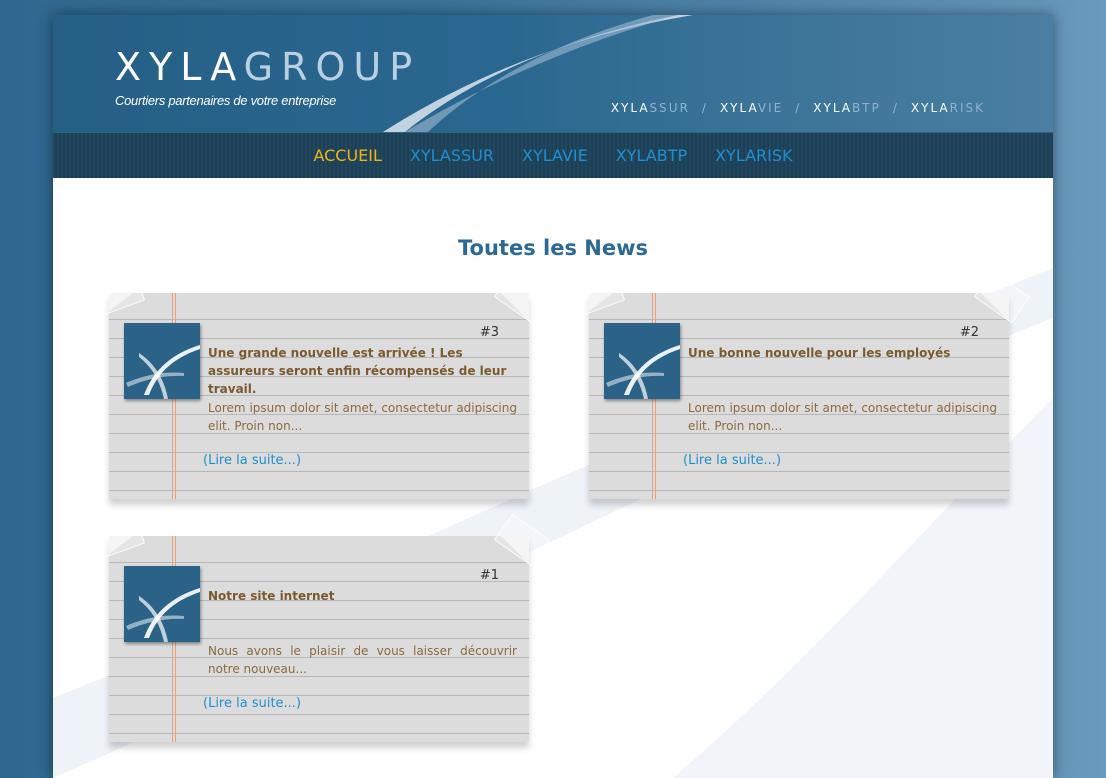 The width and height of the screenshot is (1106, 778). Describe the element at coordinates (651, 155) in the screenshot. I see `nav-item-xylabtp: XYLABTP` at that location.